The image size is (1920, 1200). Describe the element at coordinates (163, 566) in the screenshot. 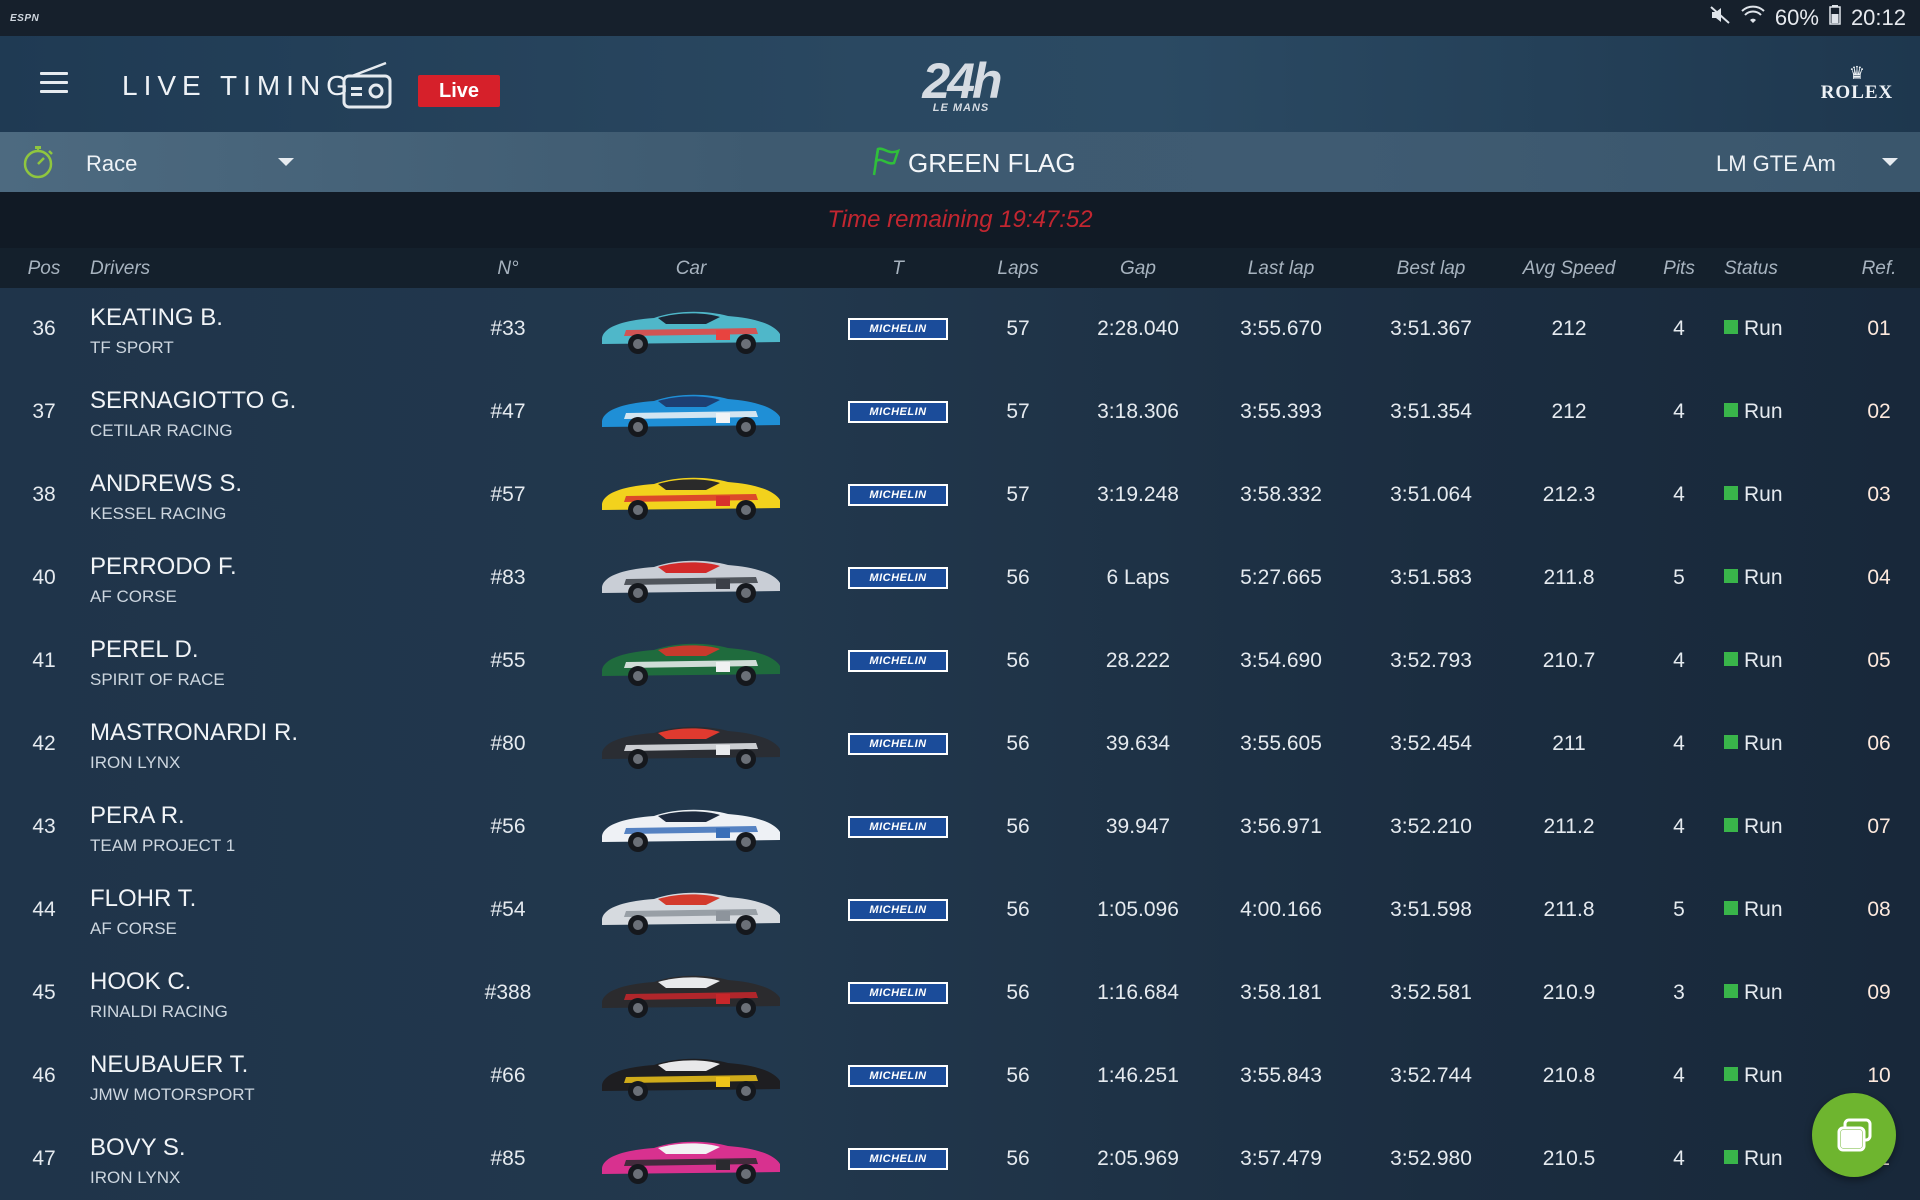

I see `driver-name: PERRODO F.` at that location.